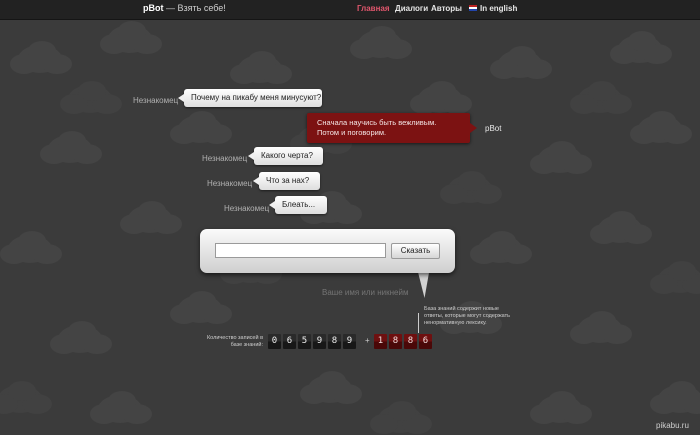 The image size is (700, 435). Describe the element at coordinates (373, 8) in the screenshot. I see `nav-home: Главная` at that location.